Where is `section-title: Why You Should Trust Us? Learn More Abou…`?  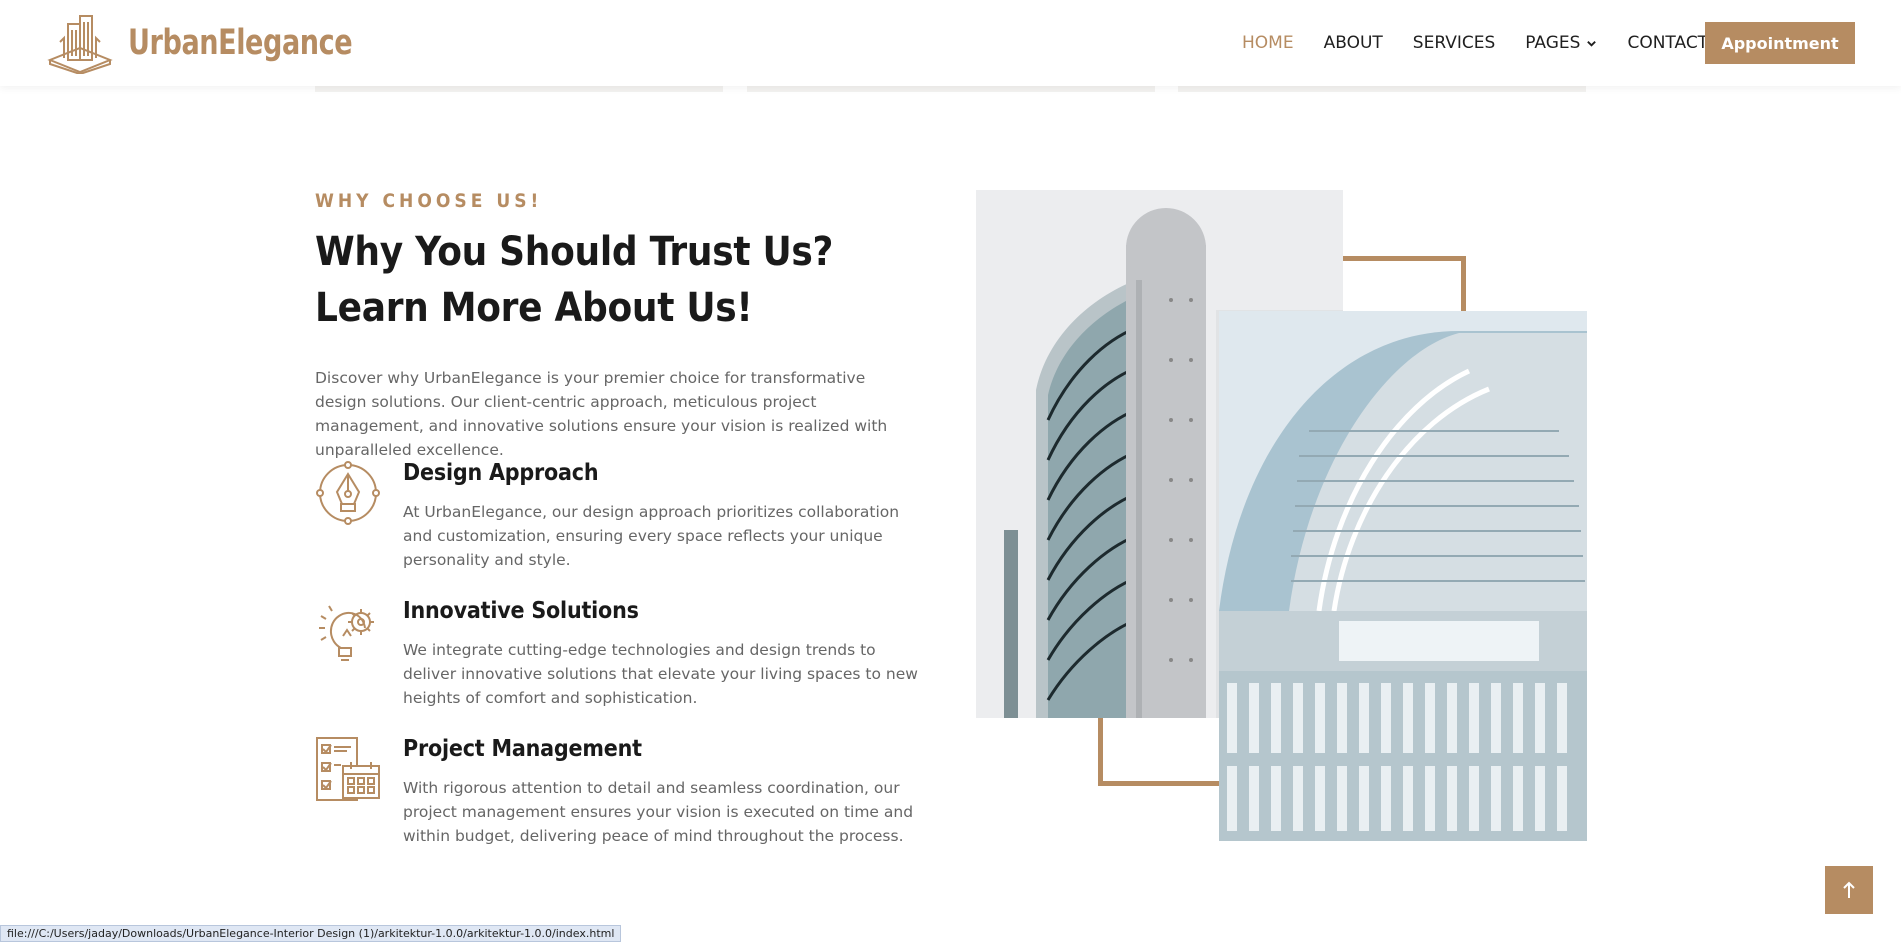 section-title: Why You Should Trust Us? Learn More Abou… is located at coordinates (574, 280).